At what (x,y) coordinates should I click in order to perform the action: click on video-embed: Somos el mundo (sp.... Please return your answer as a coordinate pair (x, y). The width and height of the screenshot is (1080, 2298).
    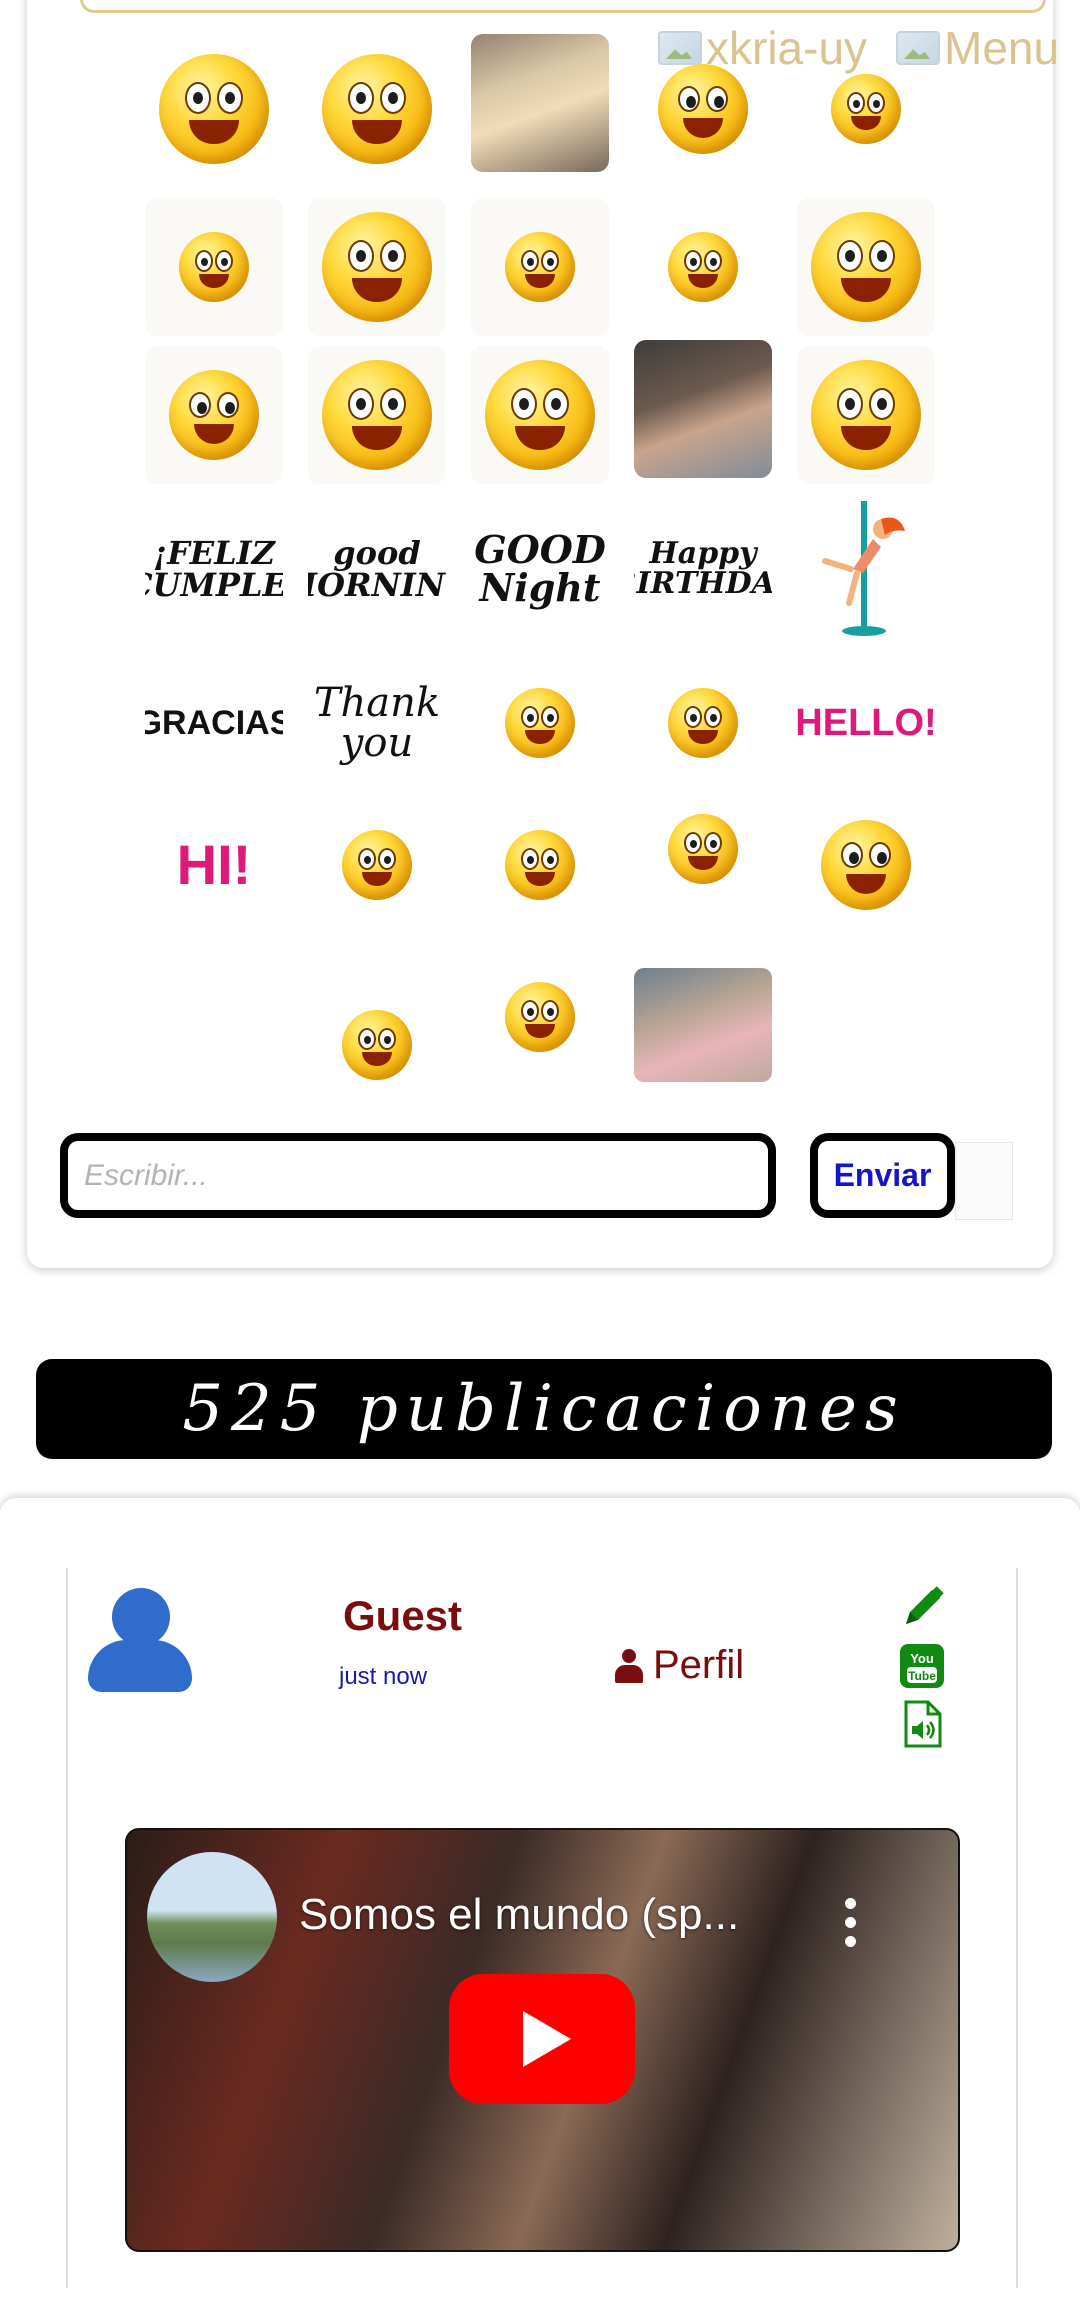
    Looking at the image, I should click on (542, 2040).